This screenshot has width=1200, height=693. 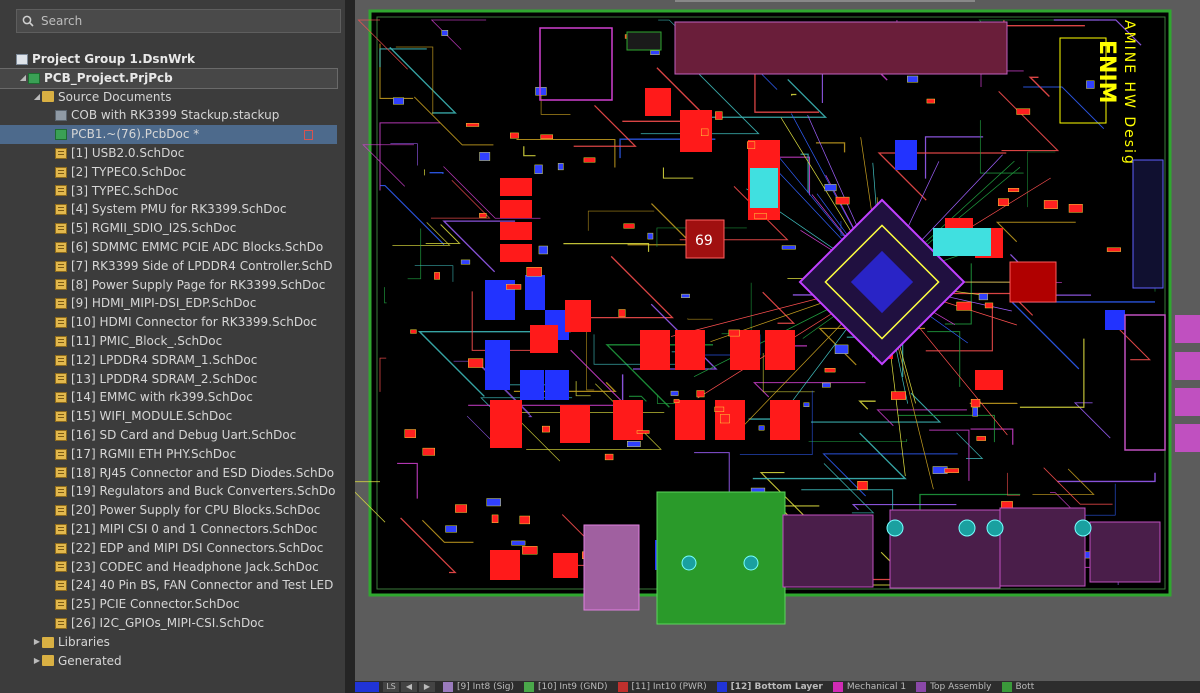 I want to click on rj45-connector, so click(x=945, y=549).